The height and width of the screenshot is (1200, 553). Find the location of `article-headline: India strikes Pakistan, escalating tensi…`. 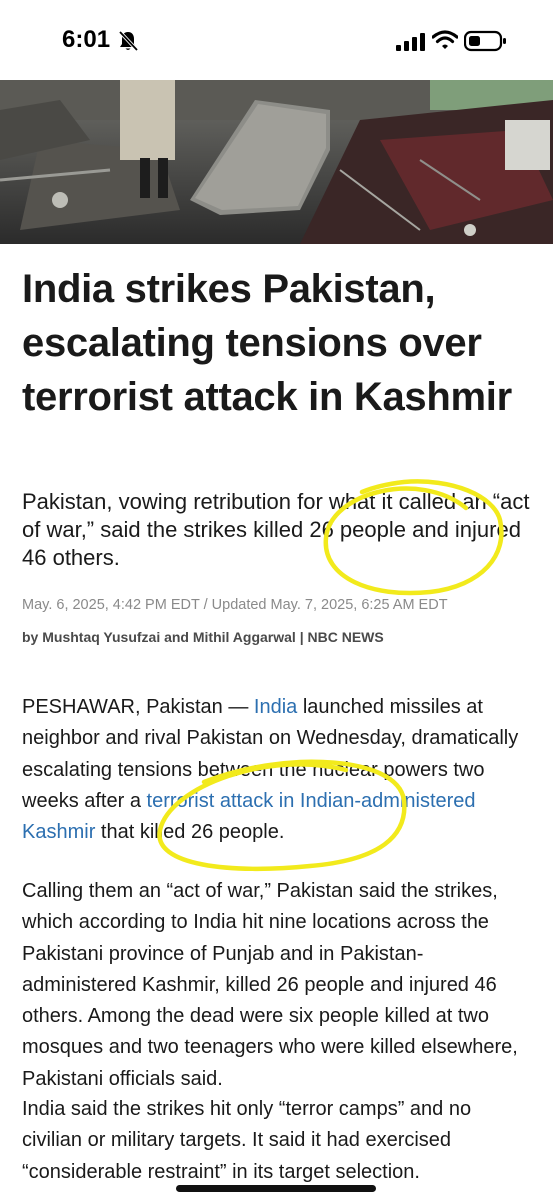

article-headline: India strikes Pakistan, escalating tensi… is located at coordinates (267, 343).